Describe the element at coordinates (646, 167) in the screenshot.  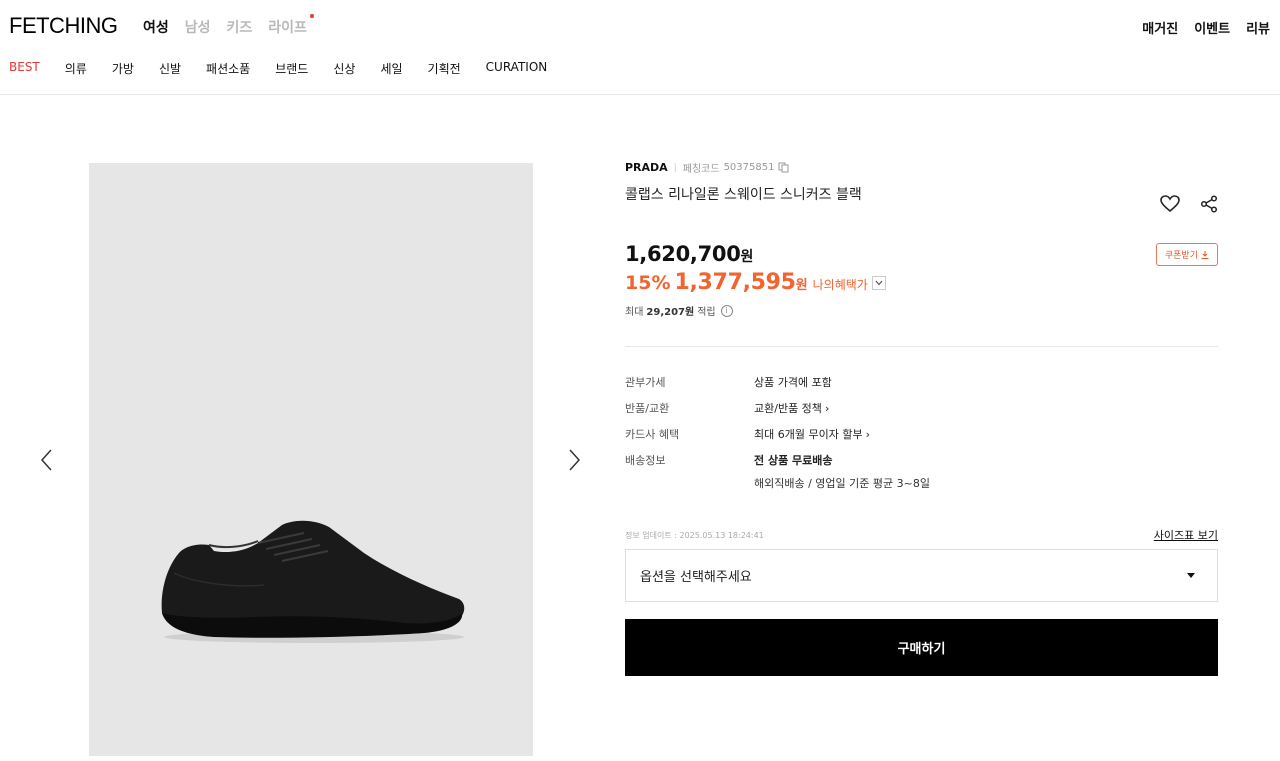
I see `brand-name: PRADA` at that location.